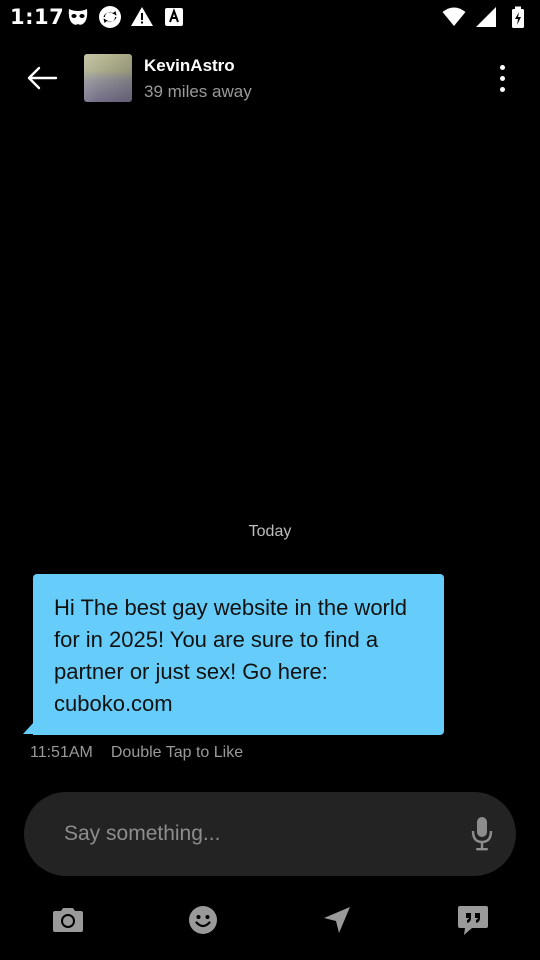 This screenshot has width=540, height=960. What do you see at coordinates (177, 752) in the screenshot?
I see `double-tap-like-hint: Double Tap to Like` at bounding box center [177, 752].